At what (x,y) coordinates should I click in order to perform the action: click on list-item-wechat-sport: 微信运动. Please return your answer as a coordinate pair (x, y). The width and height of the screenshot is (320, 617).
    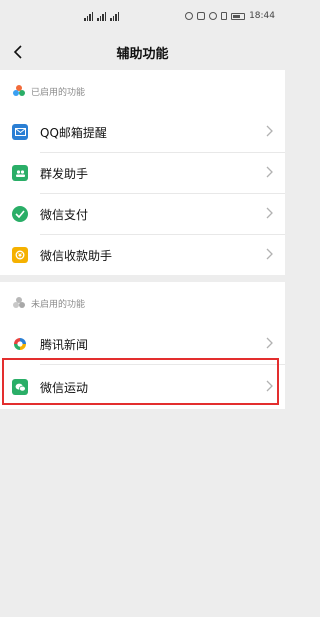
    Looking at the image, I should click on (142, 387).